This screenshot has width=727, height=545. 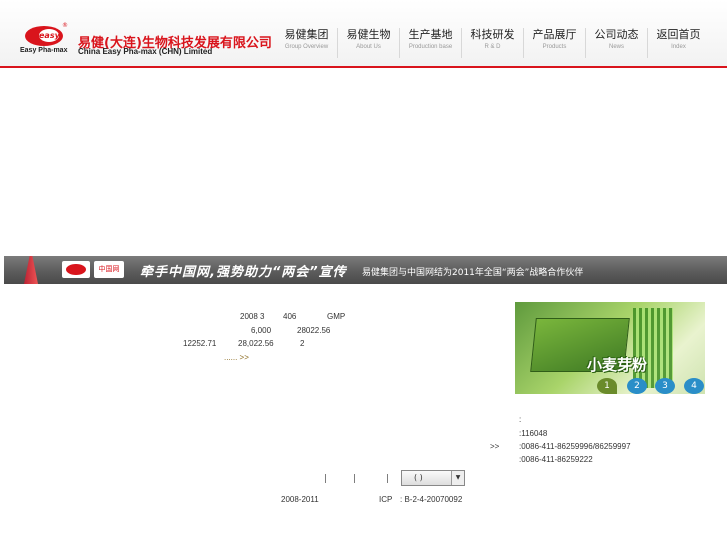 What do you see at coordinates (554, 47) in the screenshot?
I see `nav-sublabel: Products` at bounding box center [554, 47].